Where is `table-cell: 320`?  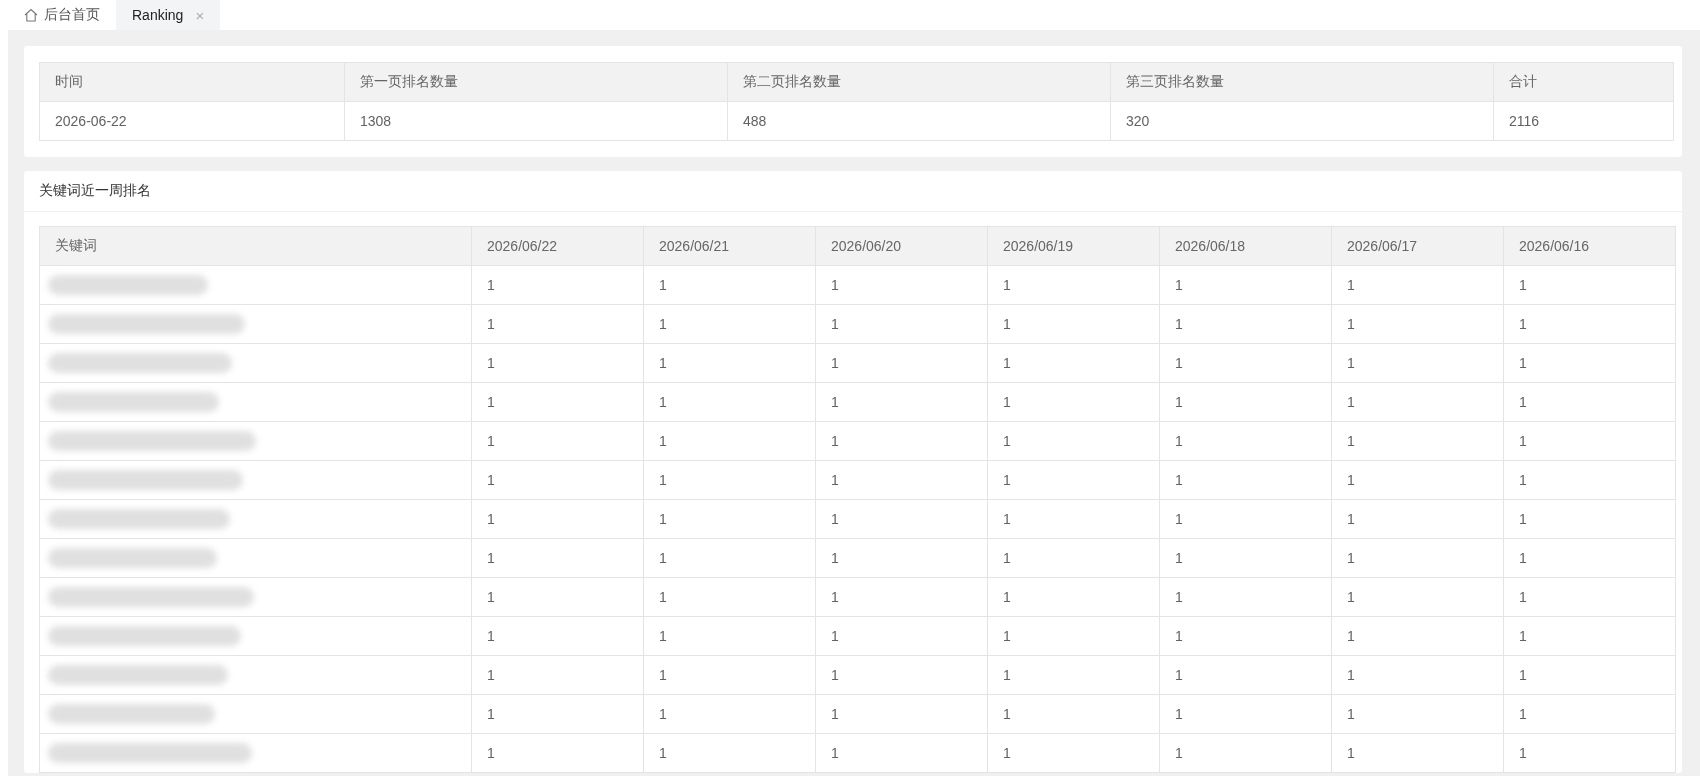
table-cell: 320 is located at coordinates (1138, 121).